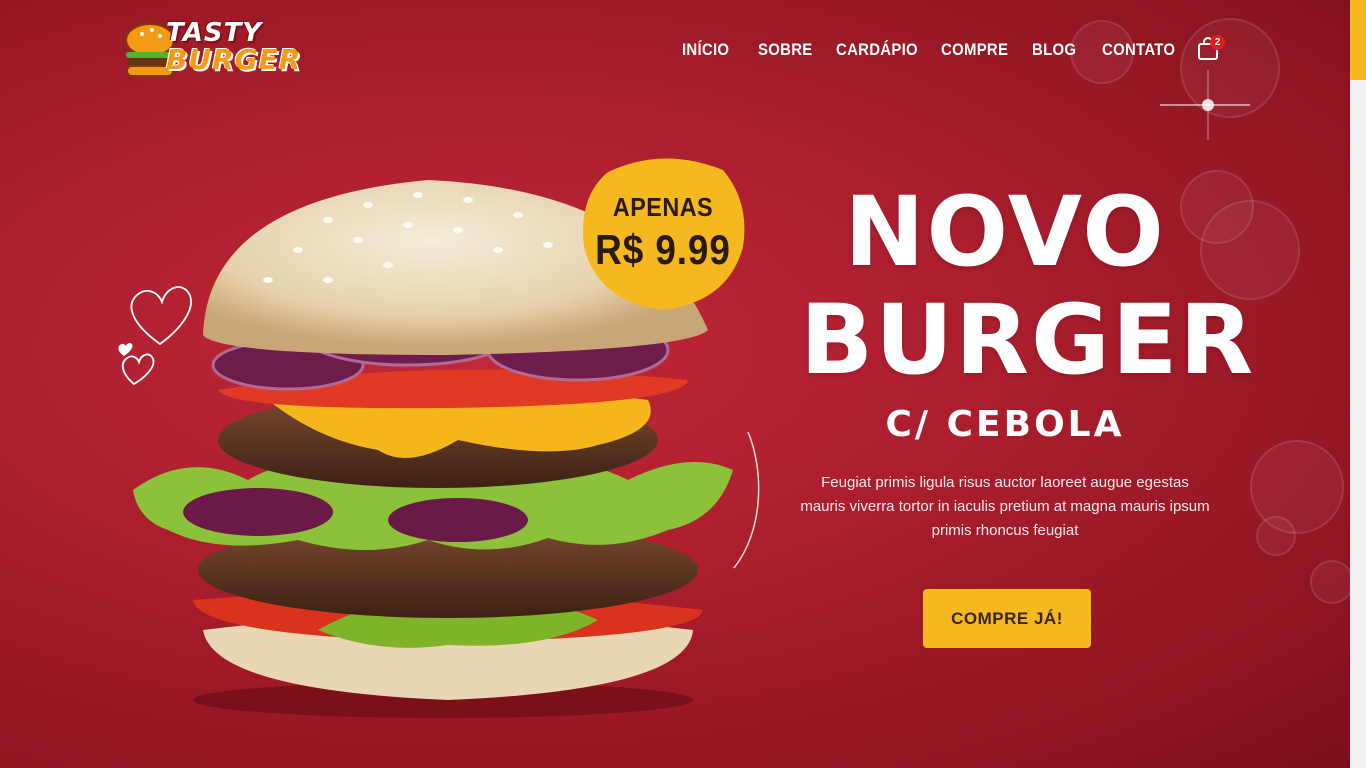 This screenshot has height=768, width=1366. Describe the element at coordinates (1205, 105) in the screenshot. I see `sparkle-decoration` at that location.